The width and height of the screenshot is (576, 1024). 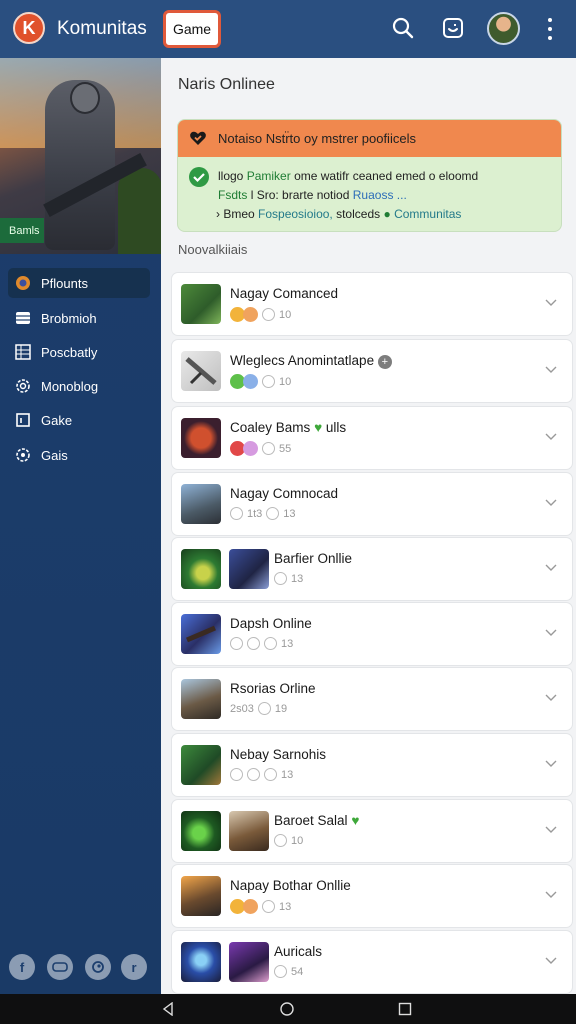 I want to click on chat-icon, so click(x=453, y=28).